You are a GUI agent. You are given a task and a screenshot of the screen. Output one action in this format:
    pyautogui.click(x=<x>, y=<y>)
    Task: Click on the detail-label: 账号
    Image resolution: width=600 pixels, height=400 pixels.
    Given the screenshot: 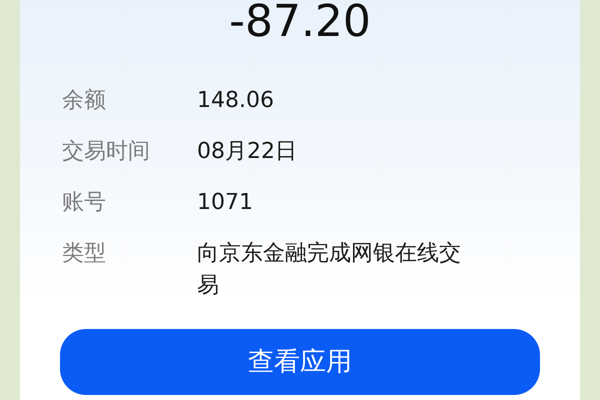 What is the action you would take?
    pyautogui.click(x=84, y=203)
    